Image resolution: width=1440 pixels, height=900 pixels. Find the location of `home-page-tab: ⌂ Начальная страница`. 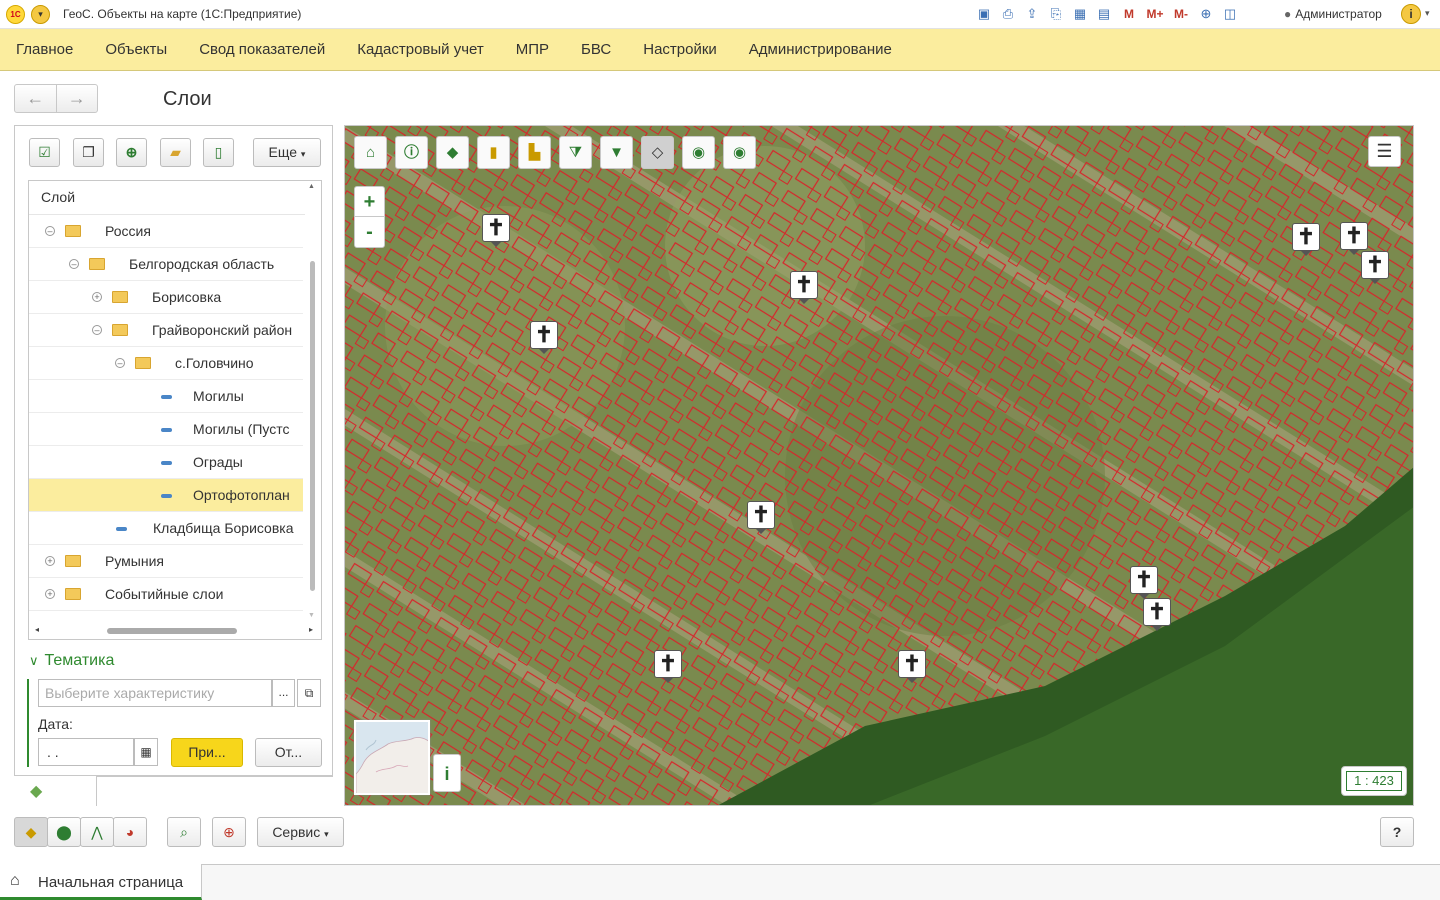

home-page-tab: ⌂ Начальная страница is located at coordinates (101, 882).